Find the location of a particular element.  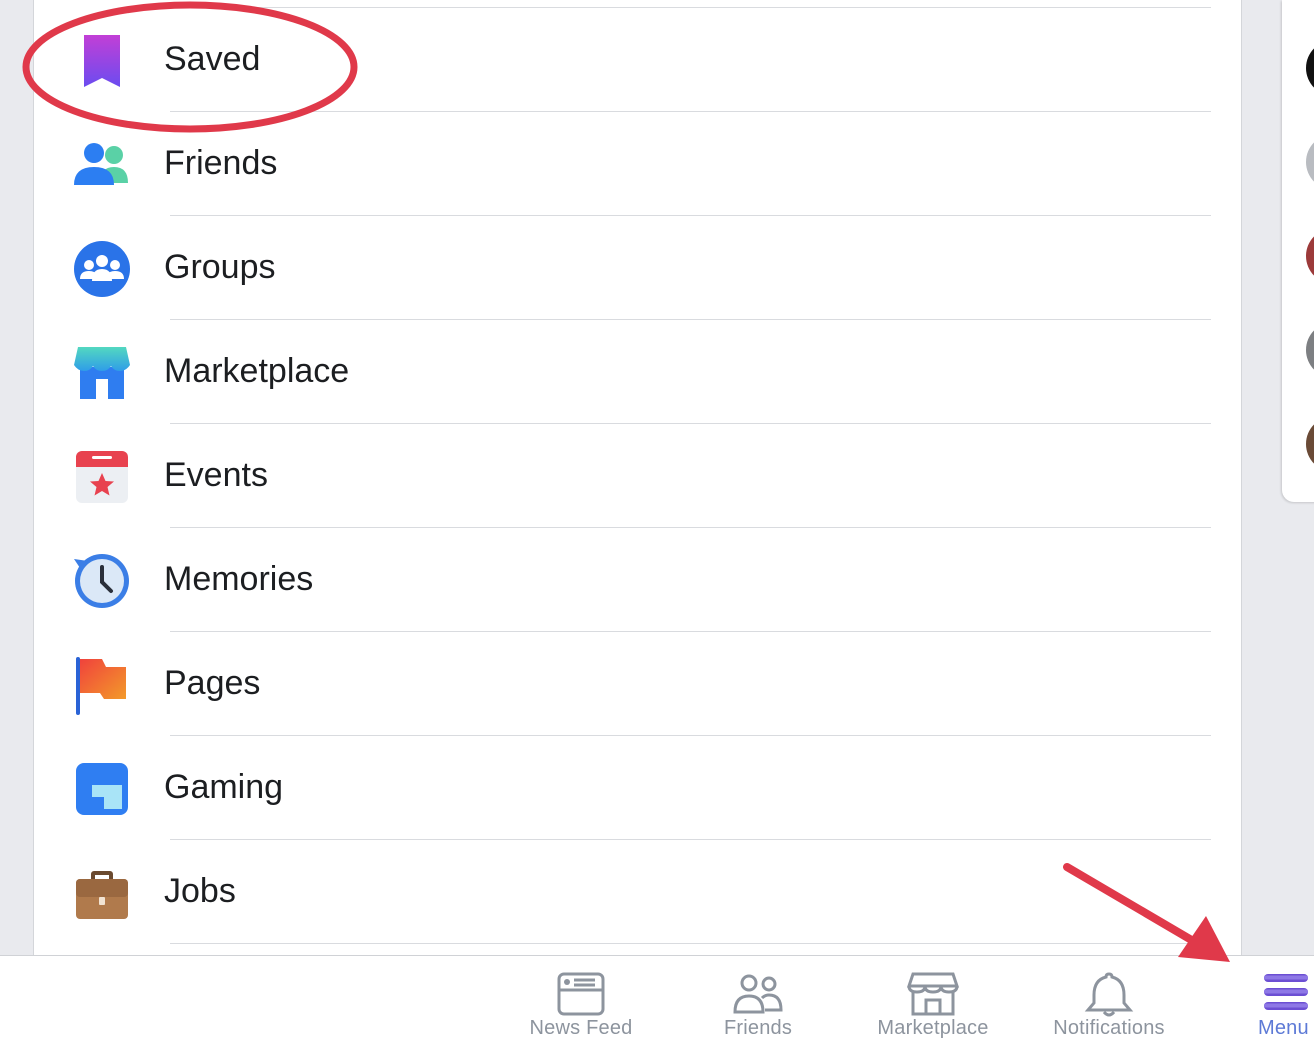

menu-item-label: Gaming is located at coordinates (224, 787).